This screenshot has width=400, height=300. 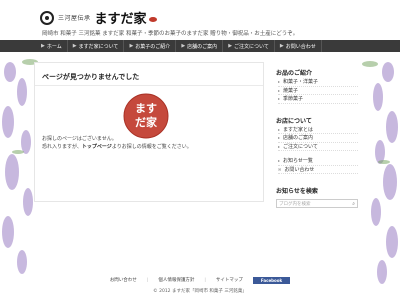 I want to click on sidebar-item-stores: ▸ 店舗のご案内, so click(x=318, y=138).